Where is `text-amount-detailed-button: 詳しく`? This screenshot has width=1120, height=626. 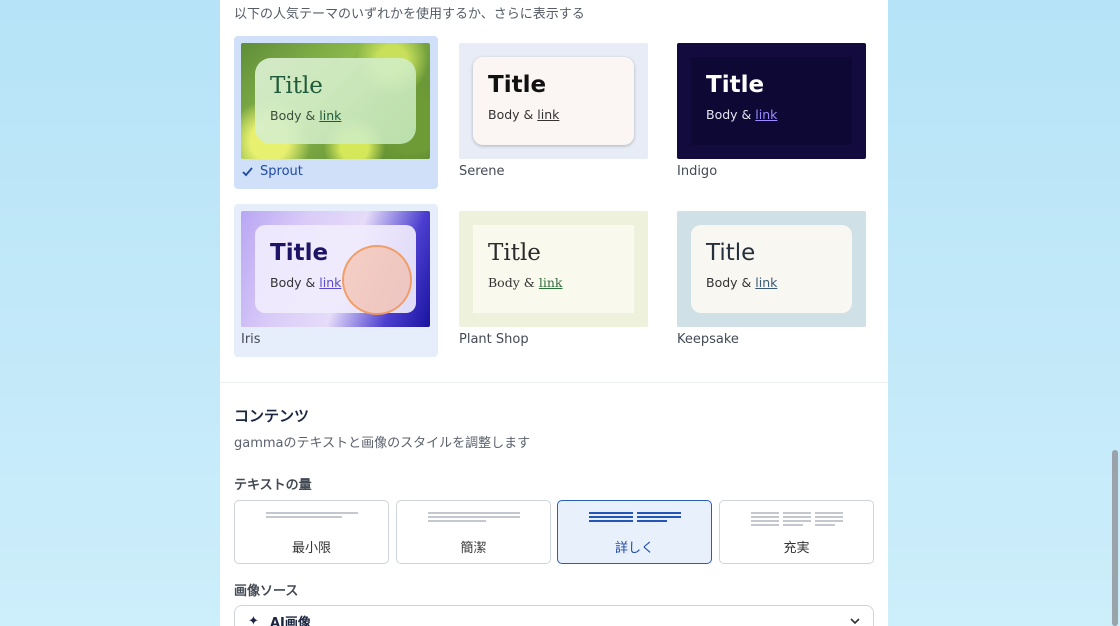 text-amount-detailed-button: 詳しく is located at coordinates (634, 532).